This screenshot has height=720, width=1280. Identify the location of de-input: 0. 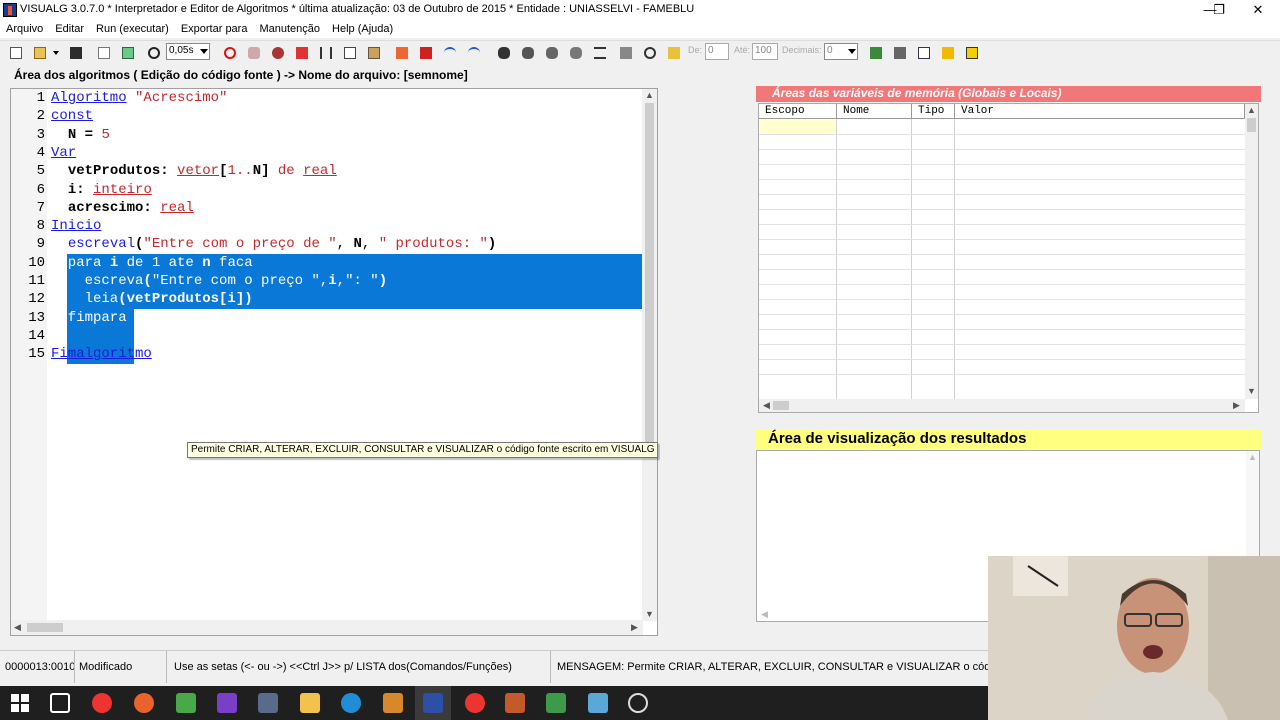
(717, 51).